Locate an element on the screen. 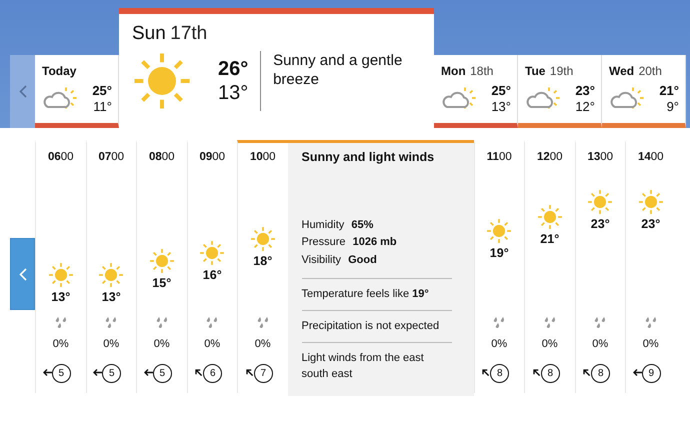  day-tab: Tue 19th 23° 12° is located at coordinates (560, 91).